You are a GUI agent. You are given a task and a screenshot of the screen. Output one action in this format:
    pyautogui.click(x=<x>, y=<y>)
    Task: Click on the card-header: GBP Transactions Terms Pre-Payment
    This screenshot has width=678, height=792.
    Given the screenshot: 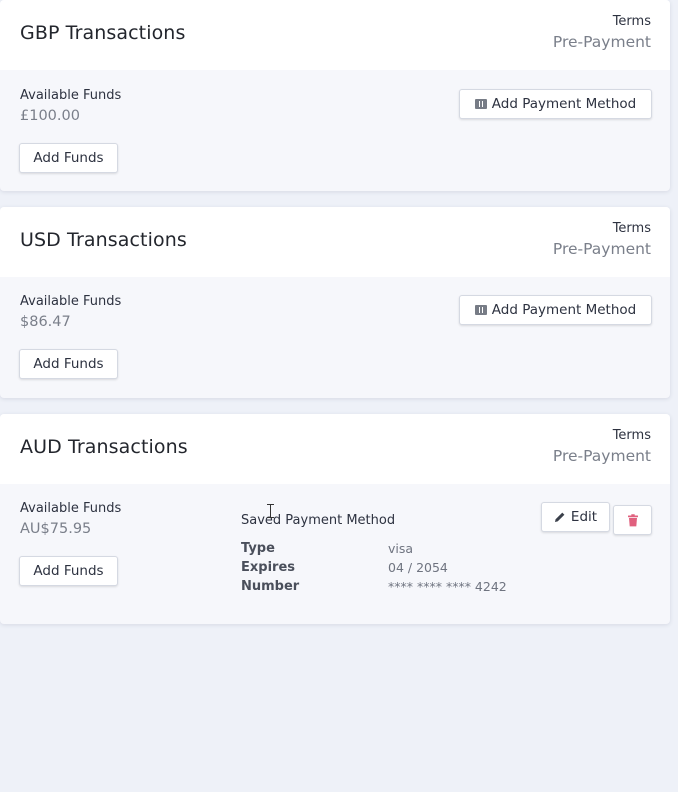 What is the action you would take?
    pyautogui.click(x=335, y=35)
    